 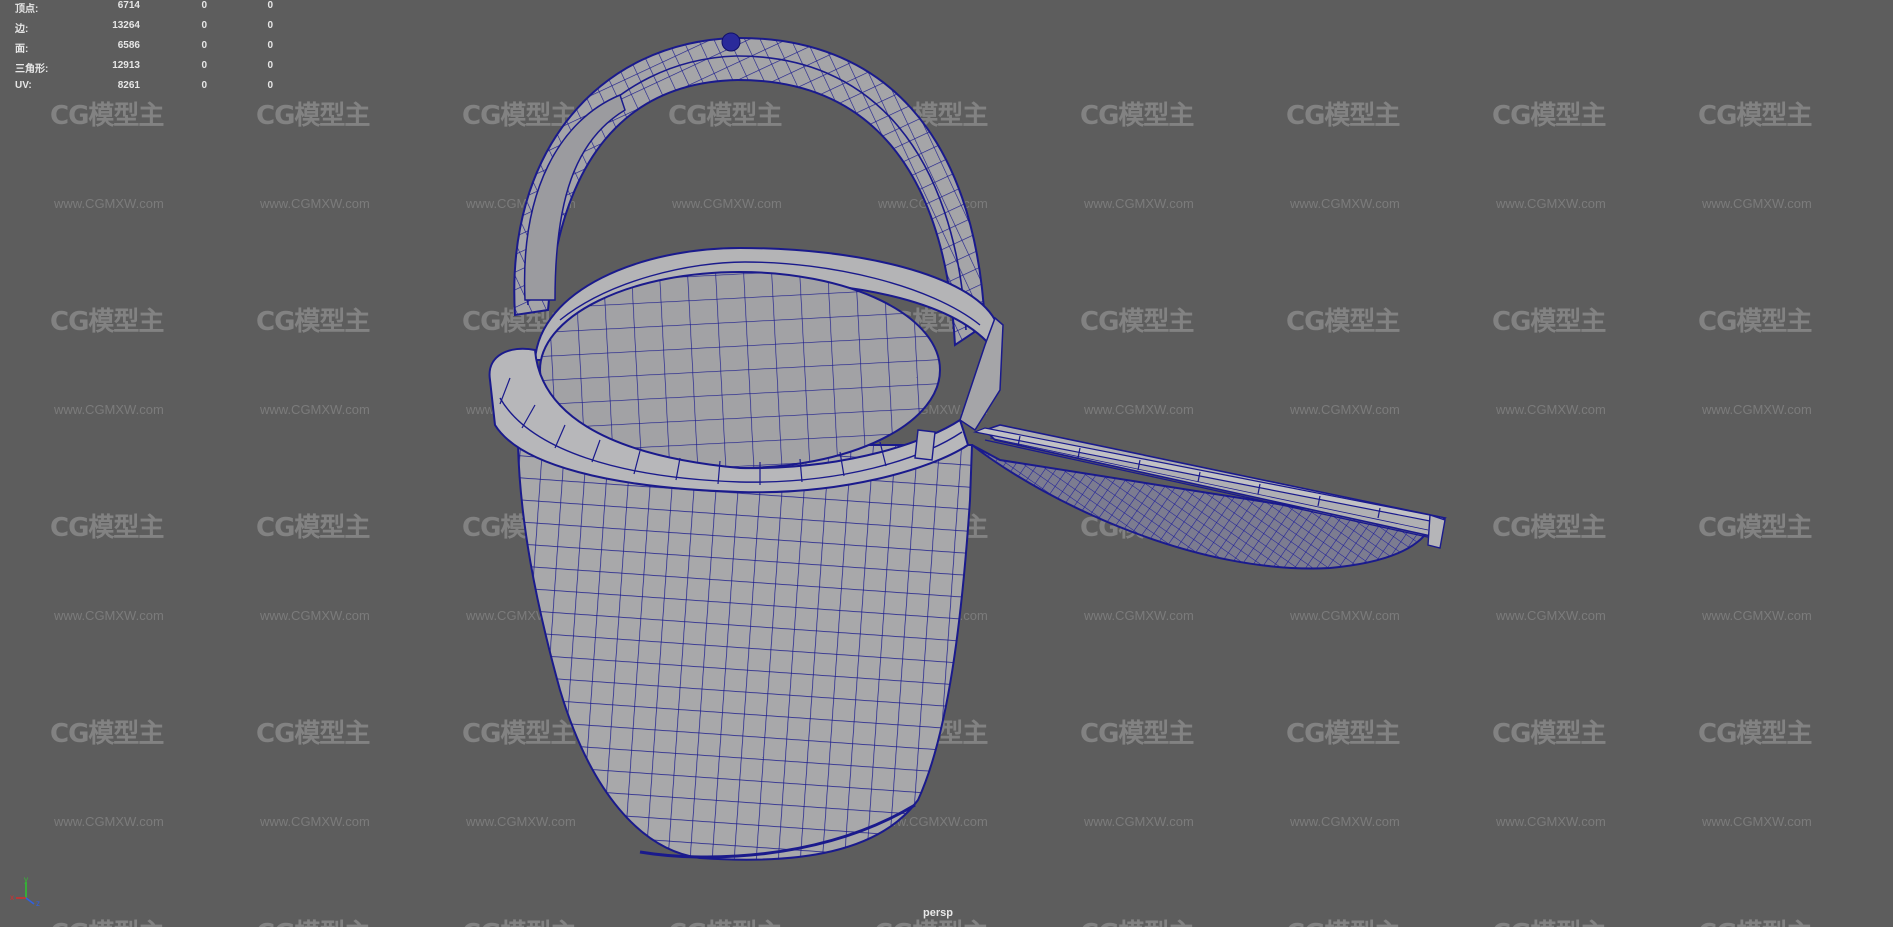 What do you see at coordinates (27, 9) in the screenshot?
I see `stat-label: 顶点:` at bounding box center [27, 9].